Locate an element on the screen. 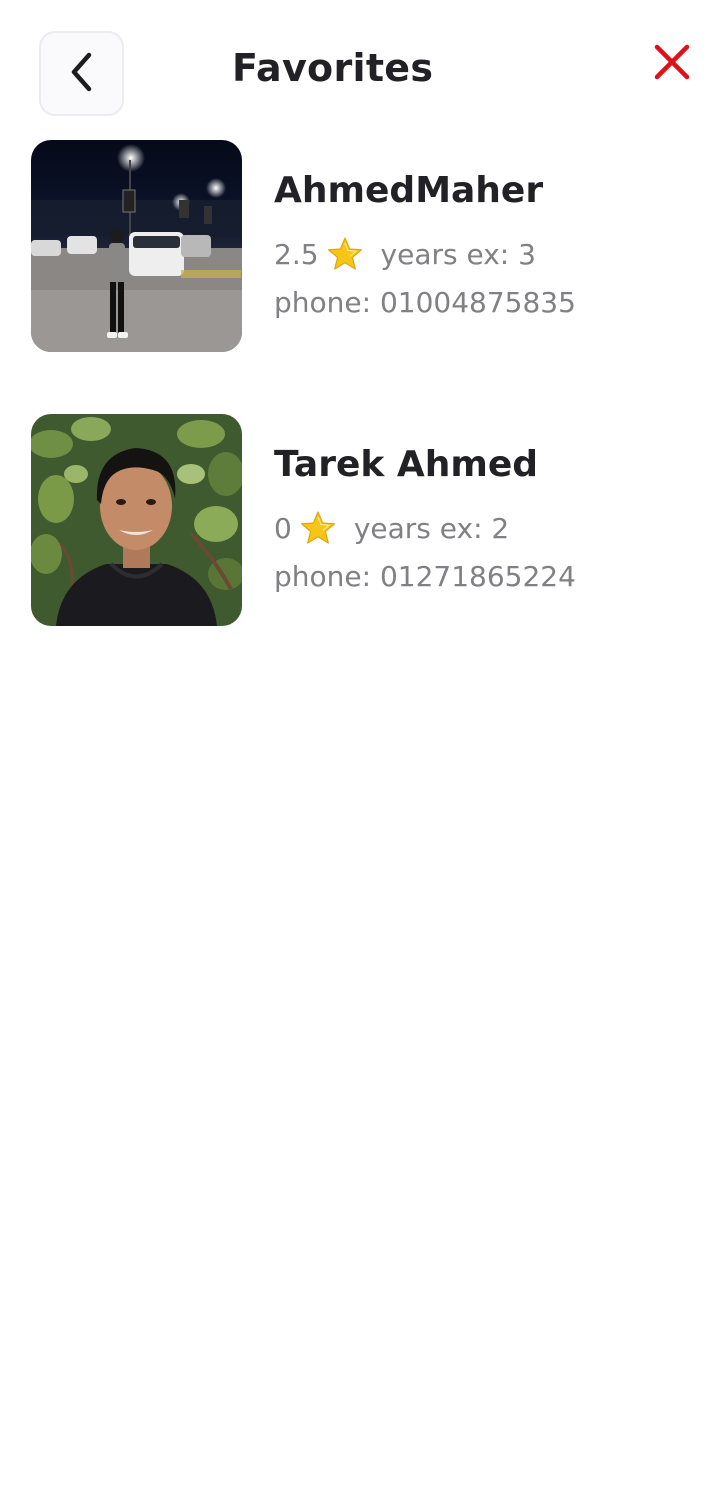 The height and width of the screenshot is (1510, 720). chevron-left-icon is located at coordinates (82, 74).